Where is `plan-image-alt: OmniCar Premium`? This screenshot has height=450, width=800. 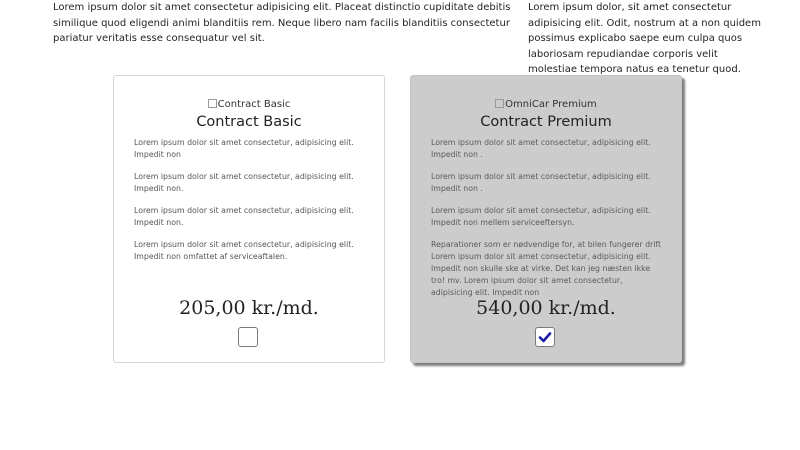 plan-image-alt: OmniCar Premium is located at coordinates (551, 104).